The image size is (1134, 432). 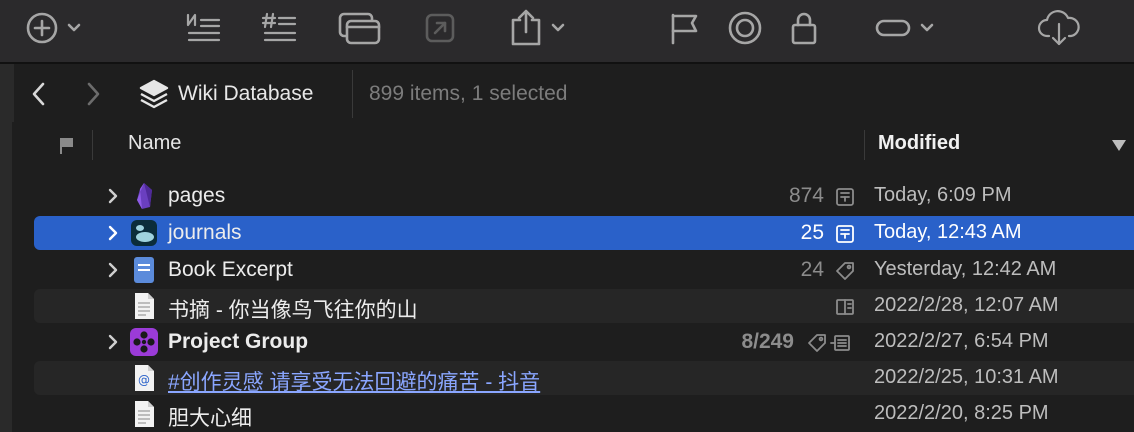 I want to click on row-modified-date: 2022/2/20, 8:25 PM, so click(x=961, y=413).